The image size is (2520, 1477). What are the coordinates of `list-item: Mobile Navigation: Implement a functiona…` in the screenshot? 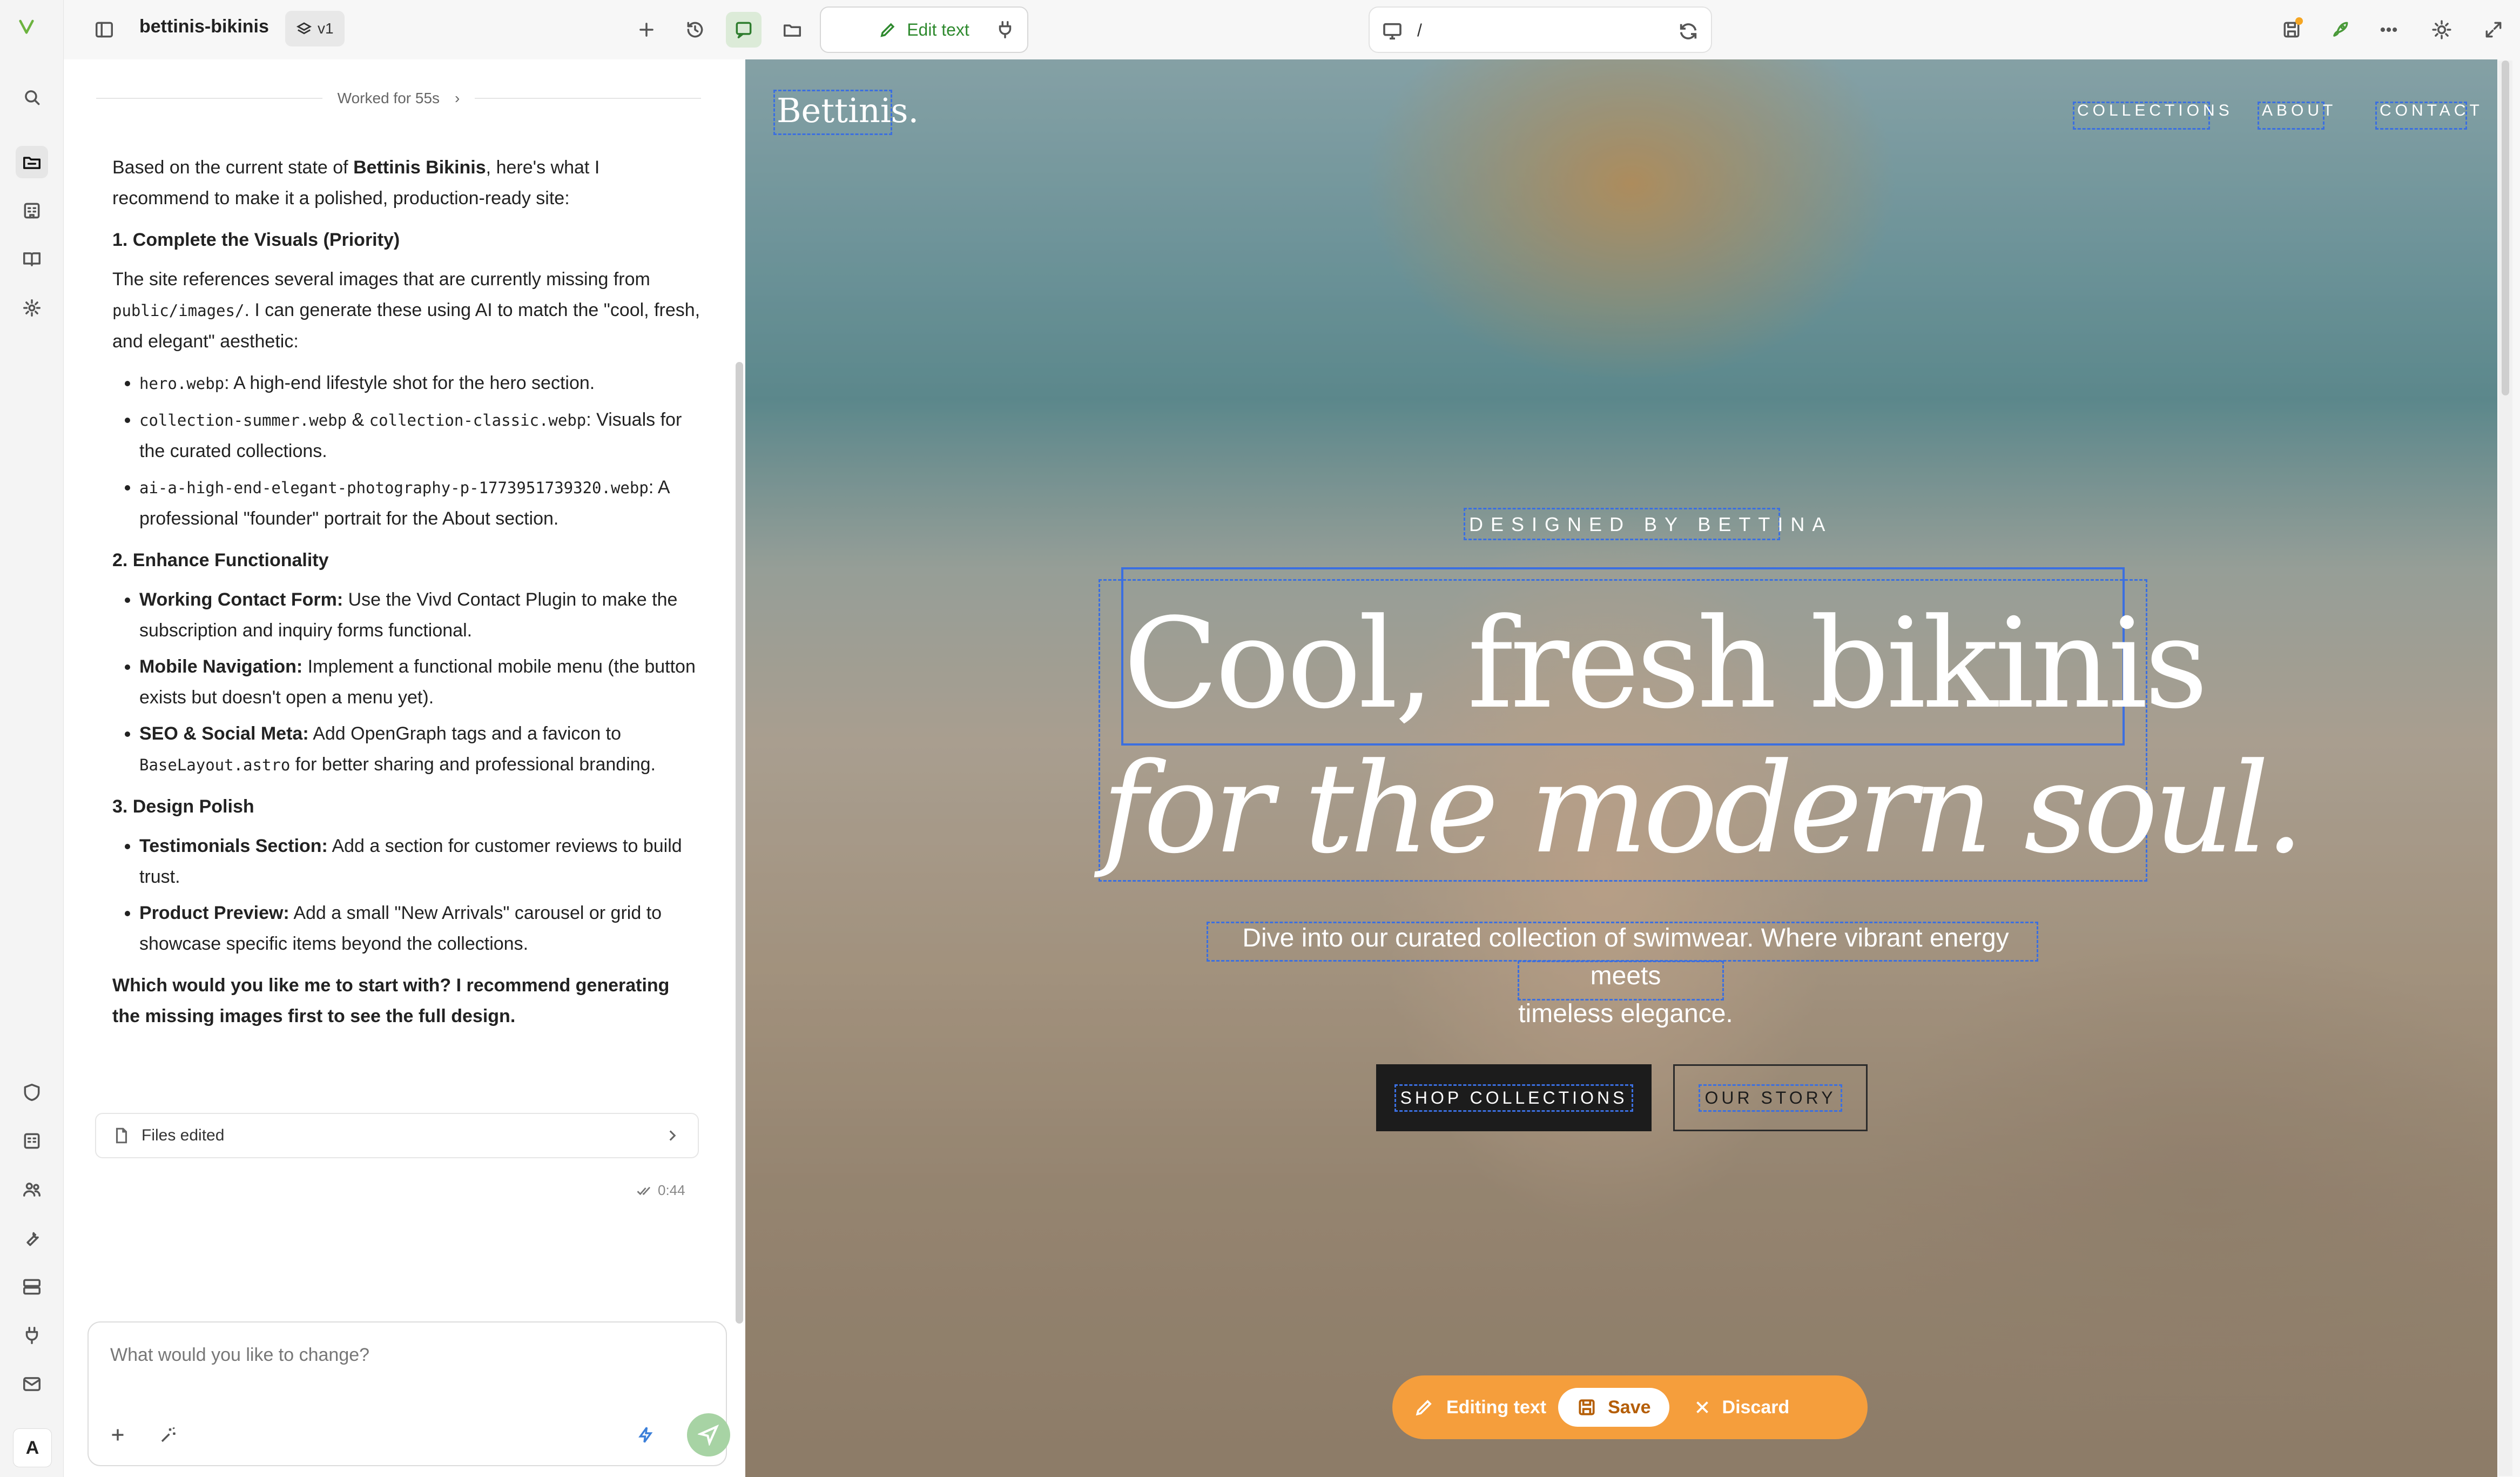 It's located at (420, 683).